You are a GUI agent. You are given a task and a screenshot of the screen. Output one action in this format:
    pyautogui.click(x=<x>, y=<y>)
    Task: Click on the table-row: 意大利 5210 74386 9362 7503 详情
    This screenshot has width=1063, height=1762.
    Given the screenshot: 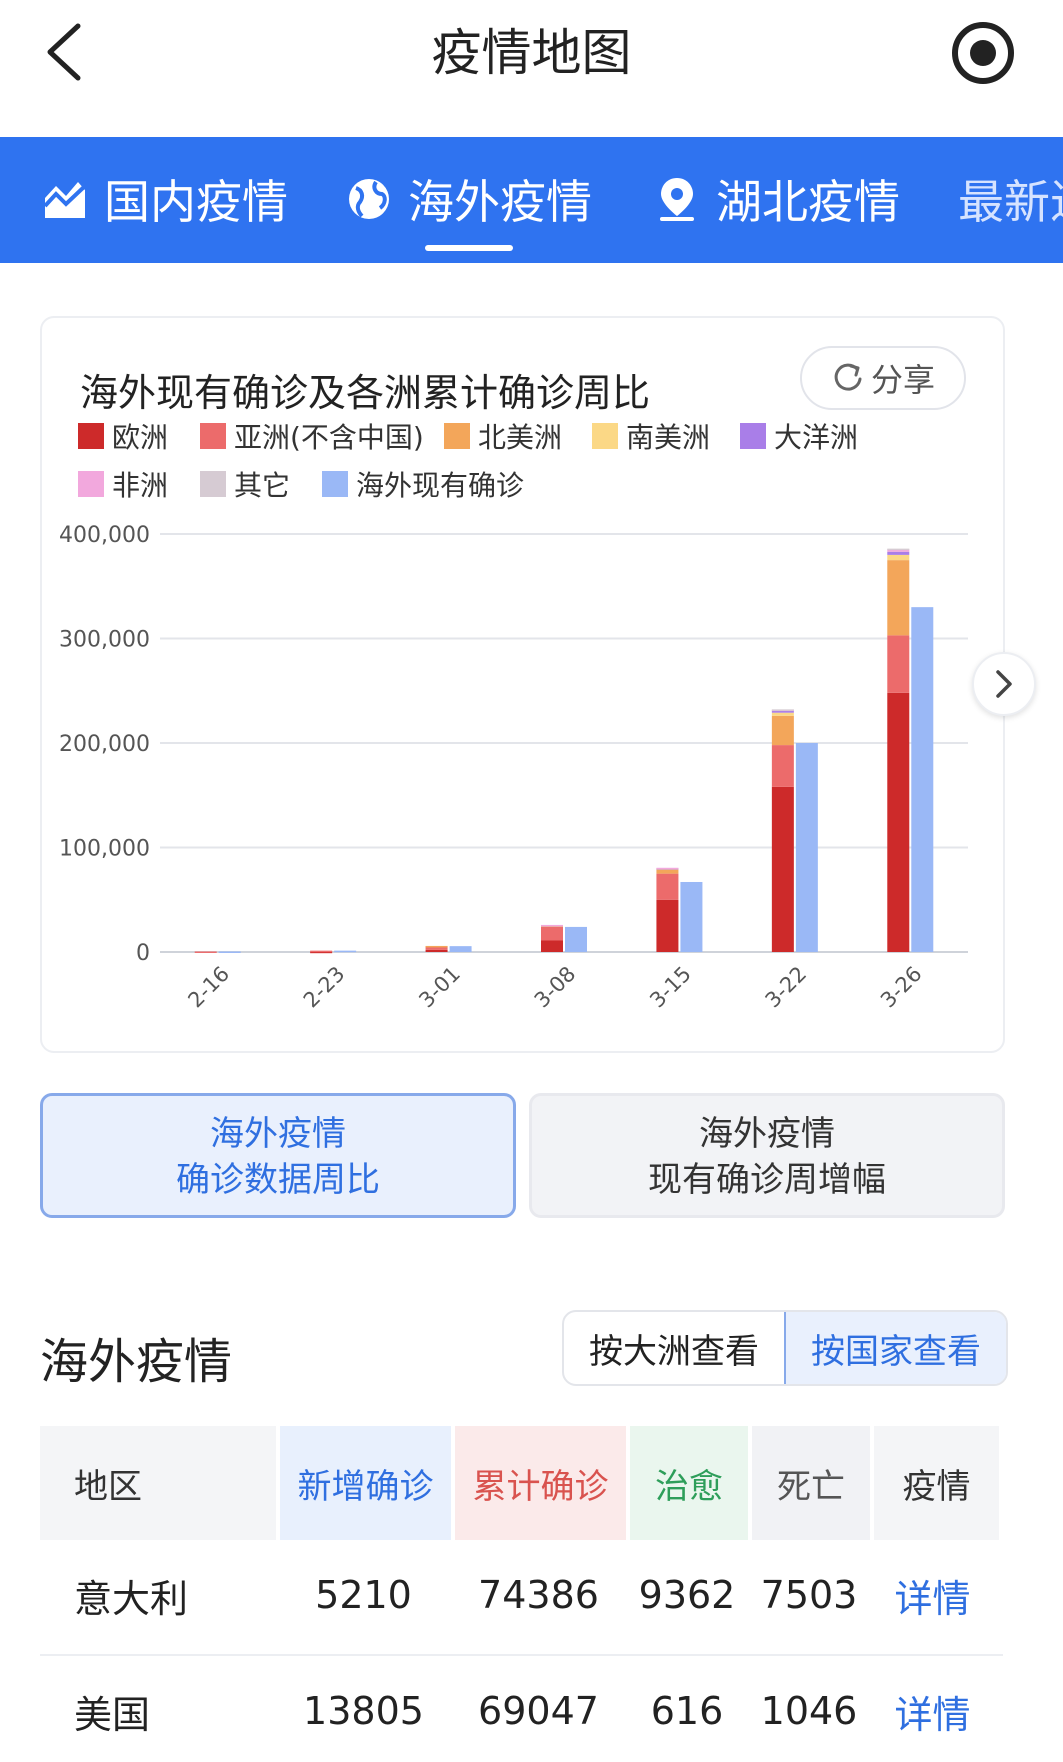 What is the action you would take?
    pyautogui.click(x=521, y=1595)
    